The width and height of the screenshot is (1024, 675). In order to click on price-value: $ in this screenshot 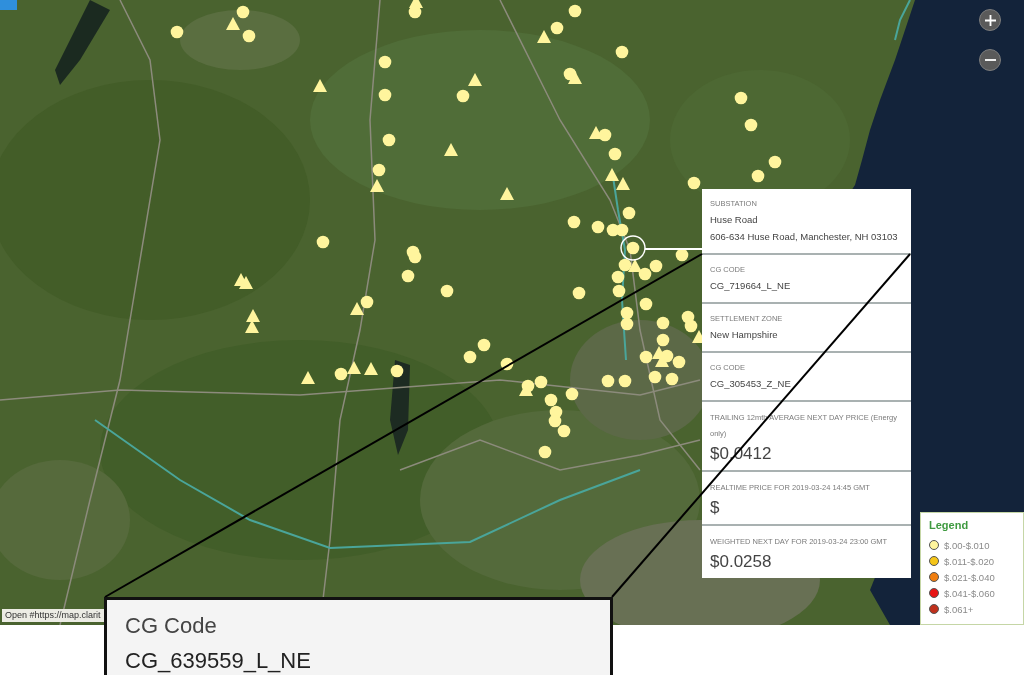, I will do `click(715, 508)`.